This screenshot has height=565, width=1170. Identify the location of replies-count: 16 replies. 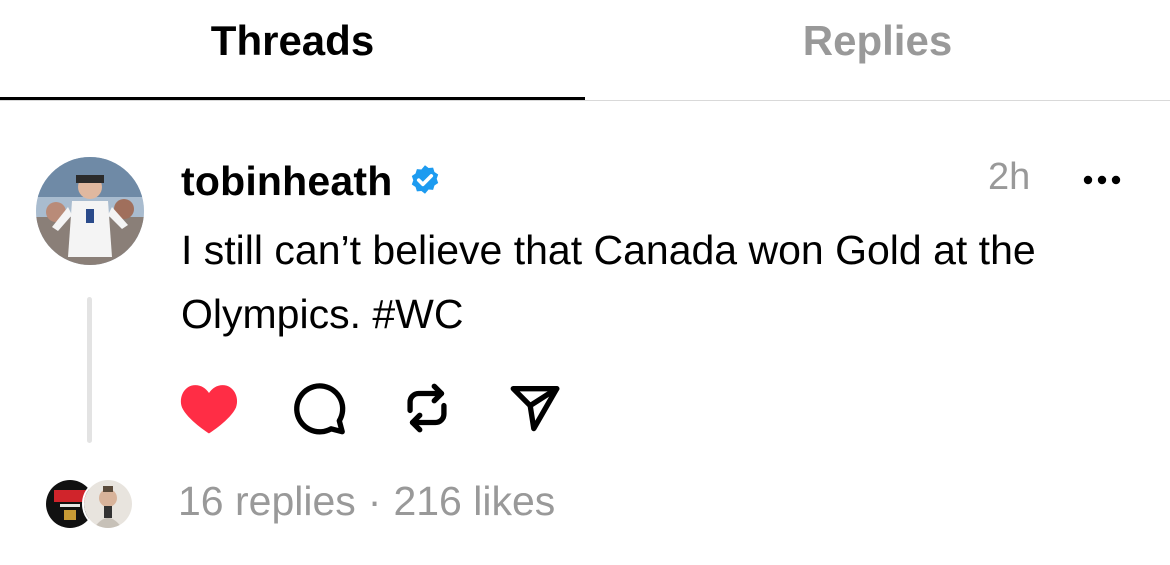
(267, 501).